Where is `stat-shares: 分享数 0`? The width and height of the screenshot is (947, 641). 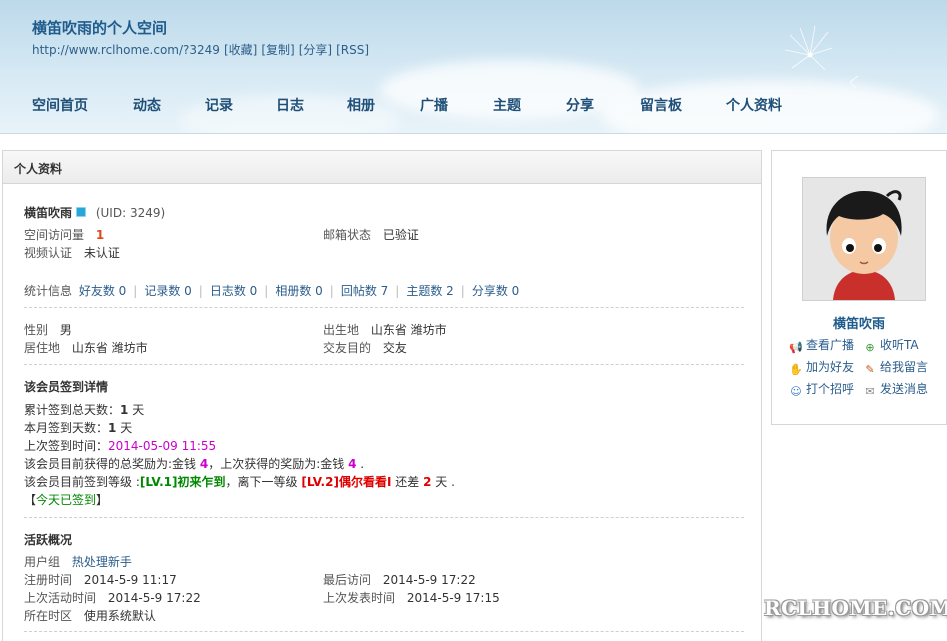
stat-shares: 分享数 0 is located at coordinates (495, 291).